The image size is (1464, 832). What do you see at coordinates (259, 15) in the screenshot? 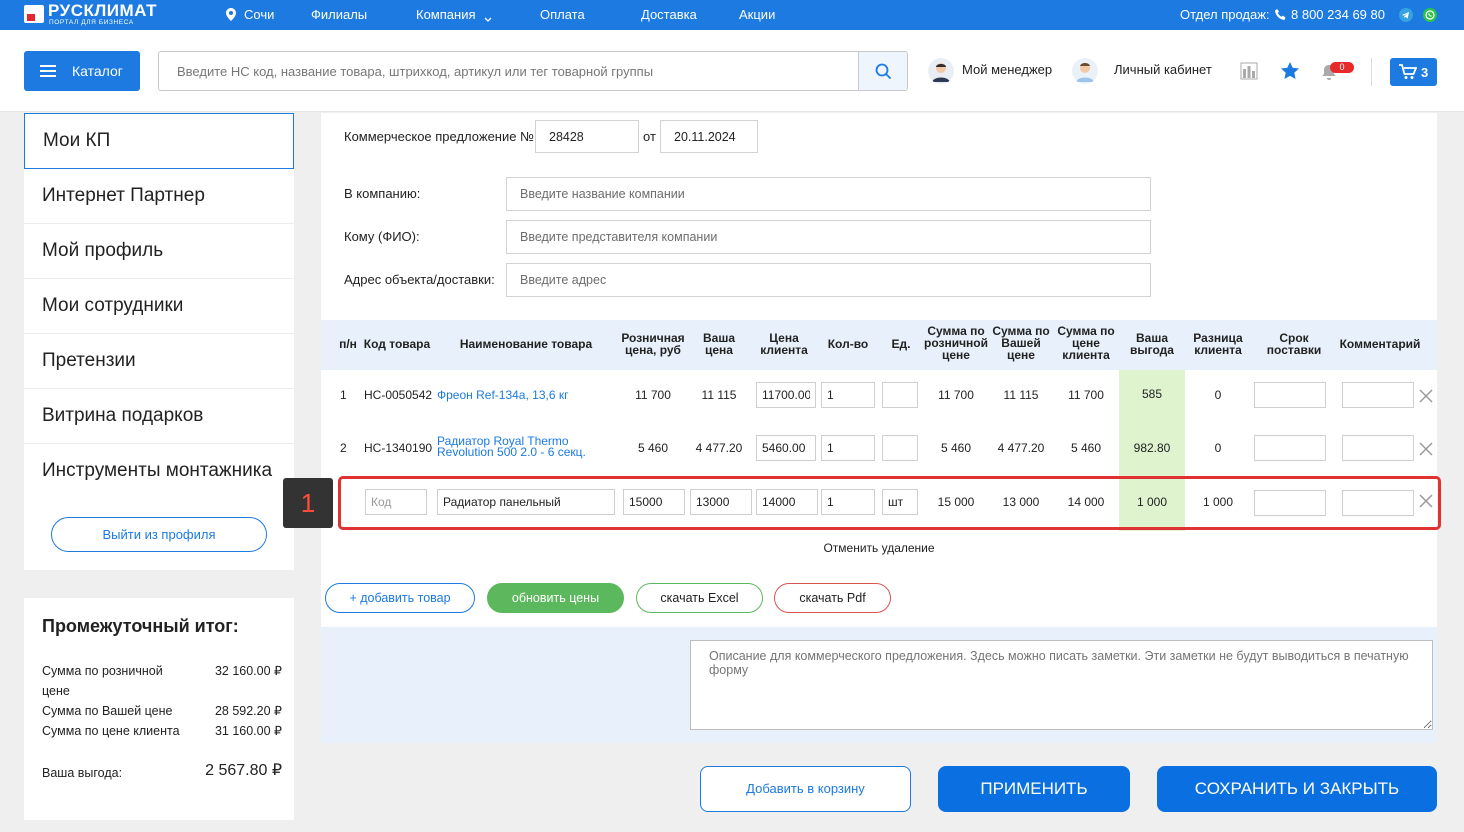
I see `city-selector: Сочи` at bounding box center [259, 15].